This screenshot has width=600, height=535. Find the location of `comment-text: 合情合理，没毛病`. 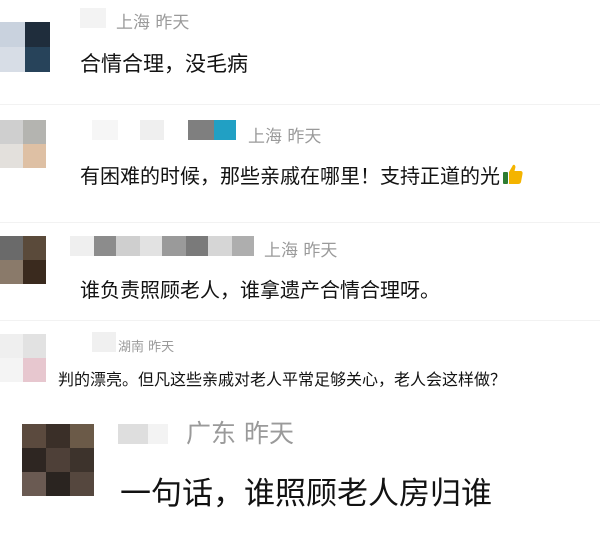

comment-text: 合情合理，没毛病 is located at coordinates (164, 64).